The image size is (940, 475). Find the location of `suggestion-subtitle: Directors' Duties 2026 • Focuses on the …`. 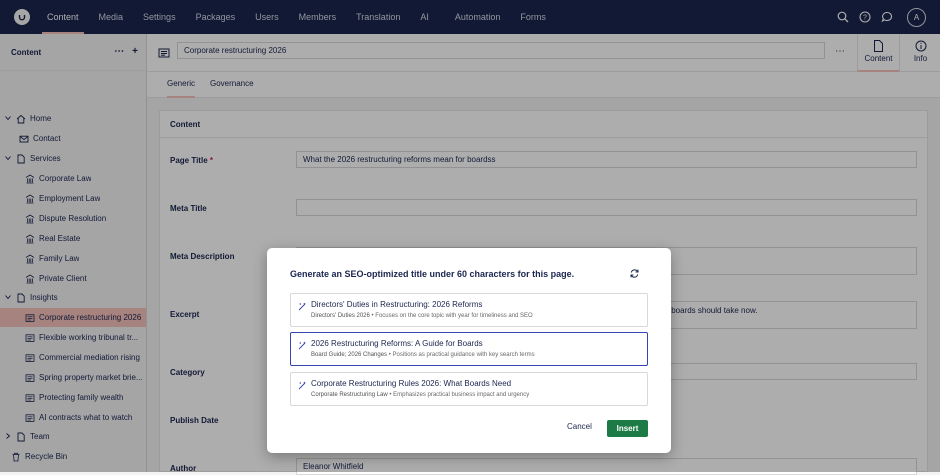

suggestion-subtitle: Directors' Duties 2026 • Focuses on the … is located at coordinates (422, 316).